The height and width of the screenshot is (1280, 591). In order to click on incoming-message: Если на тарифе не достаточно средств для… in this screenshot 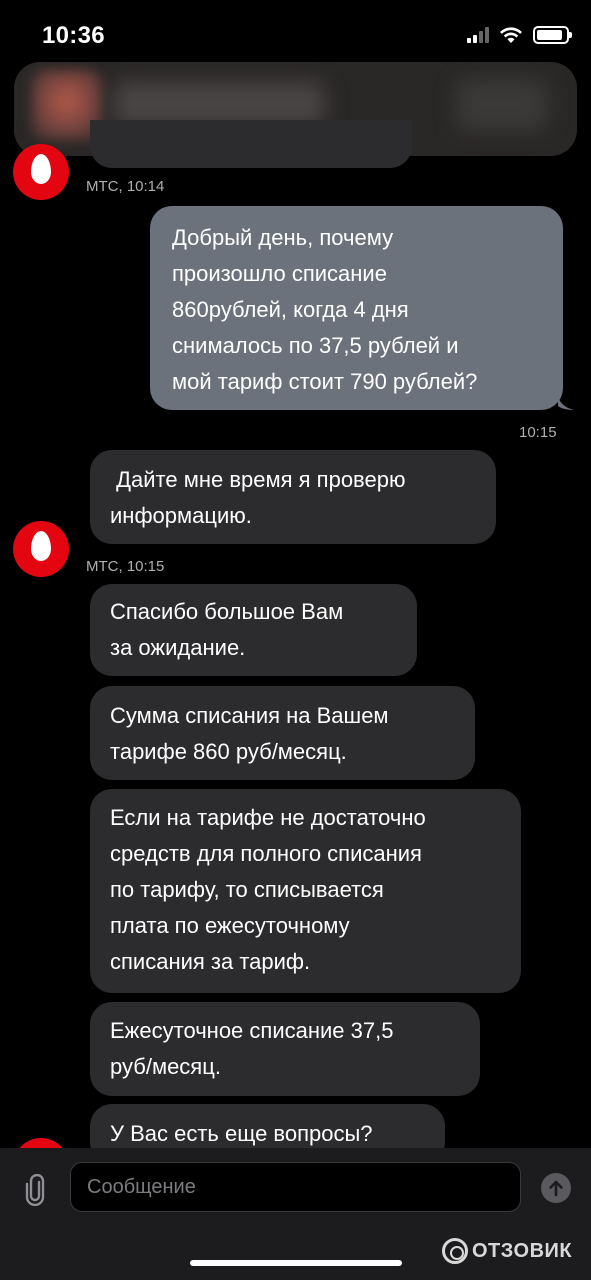, I will do `click(305, 891)`.